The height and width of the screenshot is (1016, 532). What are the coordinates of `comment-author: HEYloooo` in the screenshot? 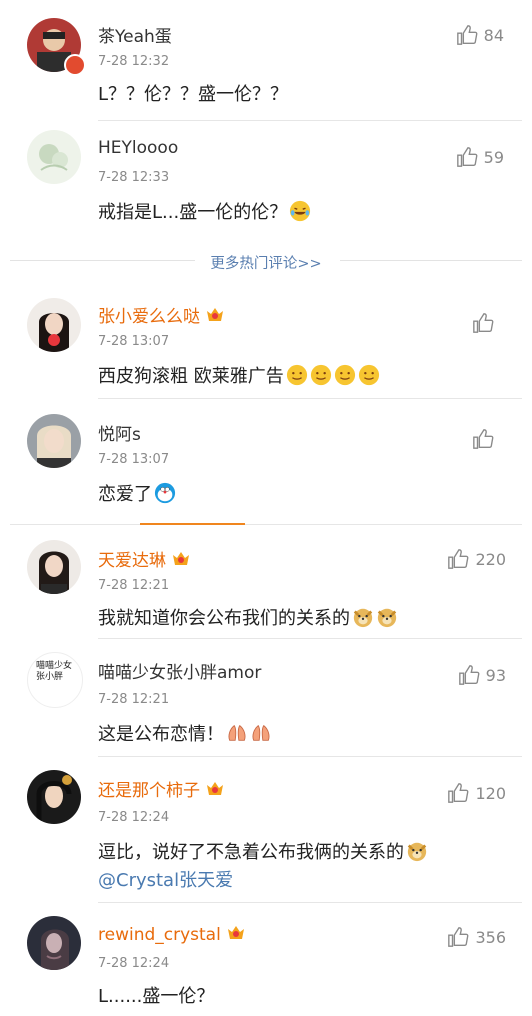 It's located at (138, 148).